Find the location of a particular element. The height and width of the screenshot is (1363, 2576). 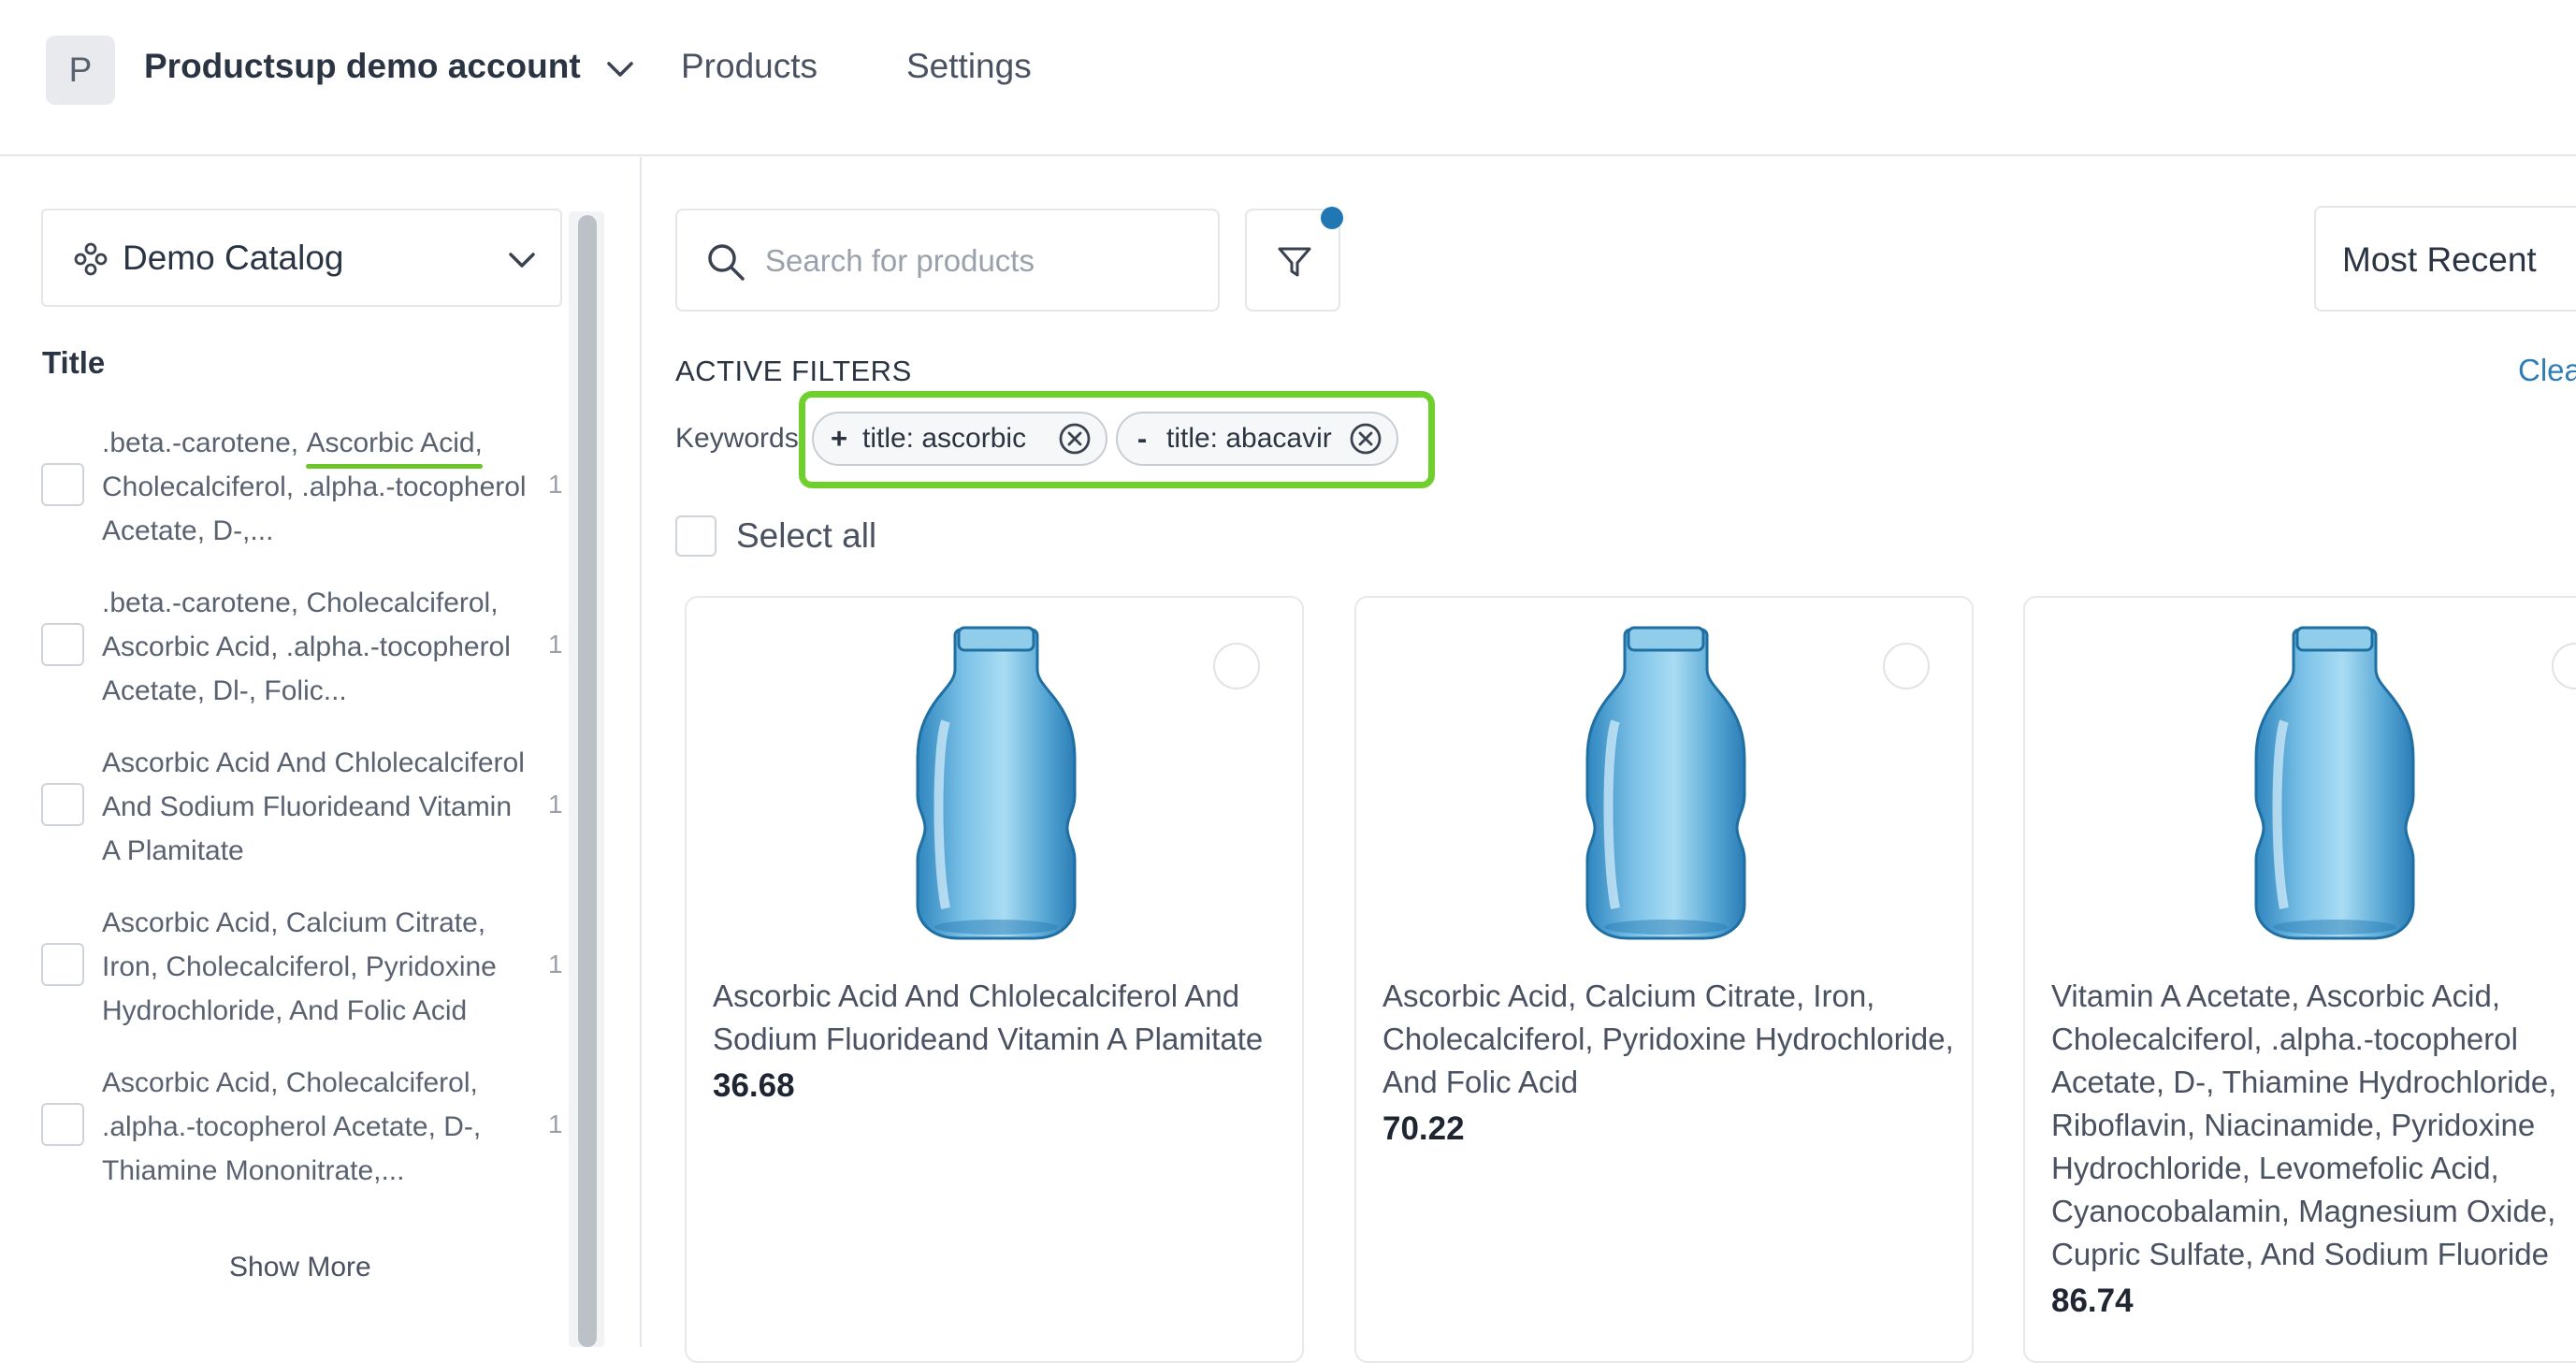

select-all-label: Select all is located at coordinates (806, 536).